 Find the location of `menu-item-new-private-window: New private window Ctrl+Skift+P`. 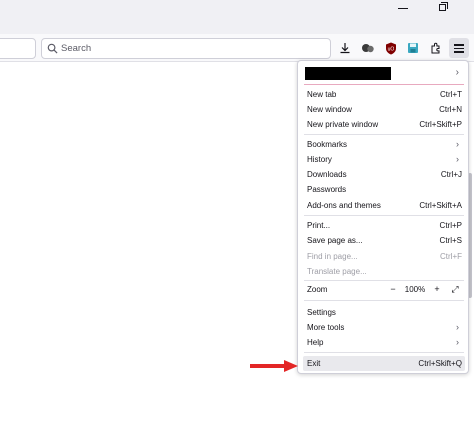

menu-item-new-private-window: New private window Ctrl+Skift+P is located at coordinates (384, 124).